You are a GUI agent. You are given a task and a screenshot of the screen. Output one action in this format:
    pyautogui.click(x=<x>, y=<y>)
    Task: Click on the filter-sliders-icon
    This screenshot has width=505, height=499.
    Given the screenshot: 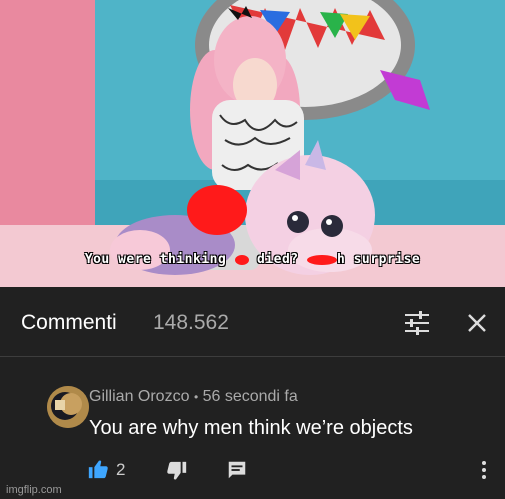 What is the action you would take?
    pyautogui.click(x=417, y=323)
    